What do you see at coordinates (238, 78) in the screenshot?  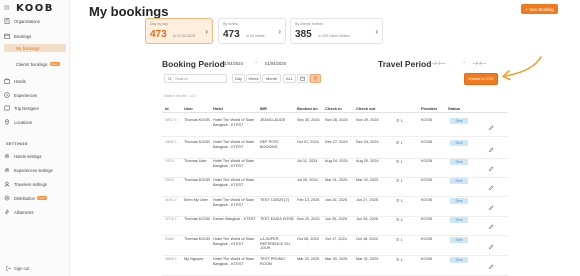 I see `day-button: Day` at bounding box center [238, 78].